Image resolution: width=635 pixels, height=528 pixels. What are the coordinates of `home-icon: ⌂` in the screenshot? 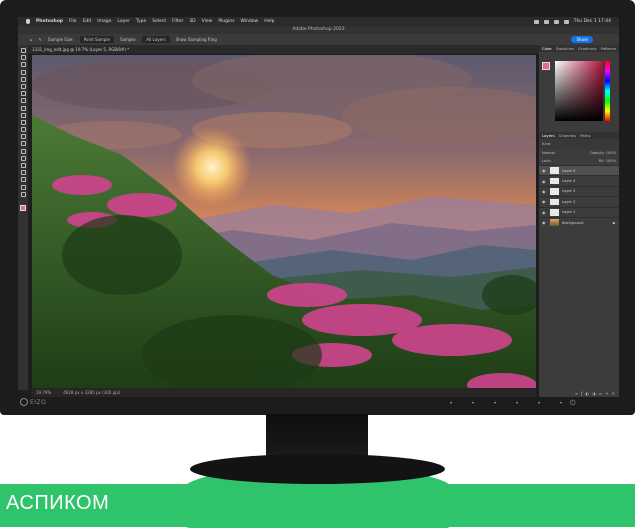 It's located at (31, 39).